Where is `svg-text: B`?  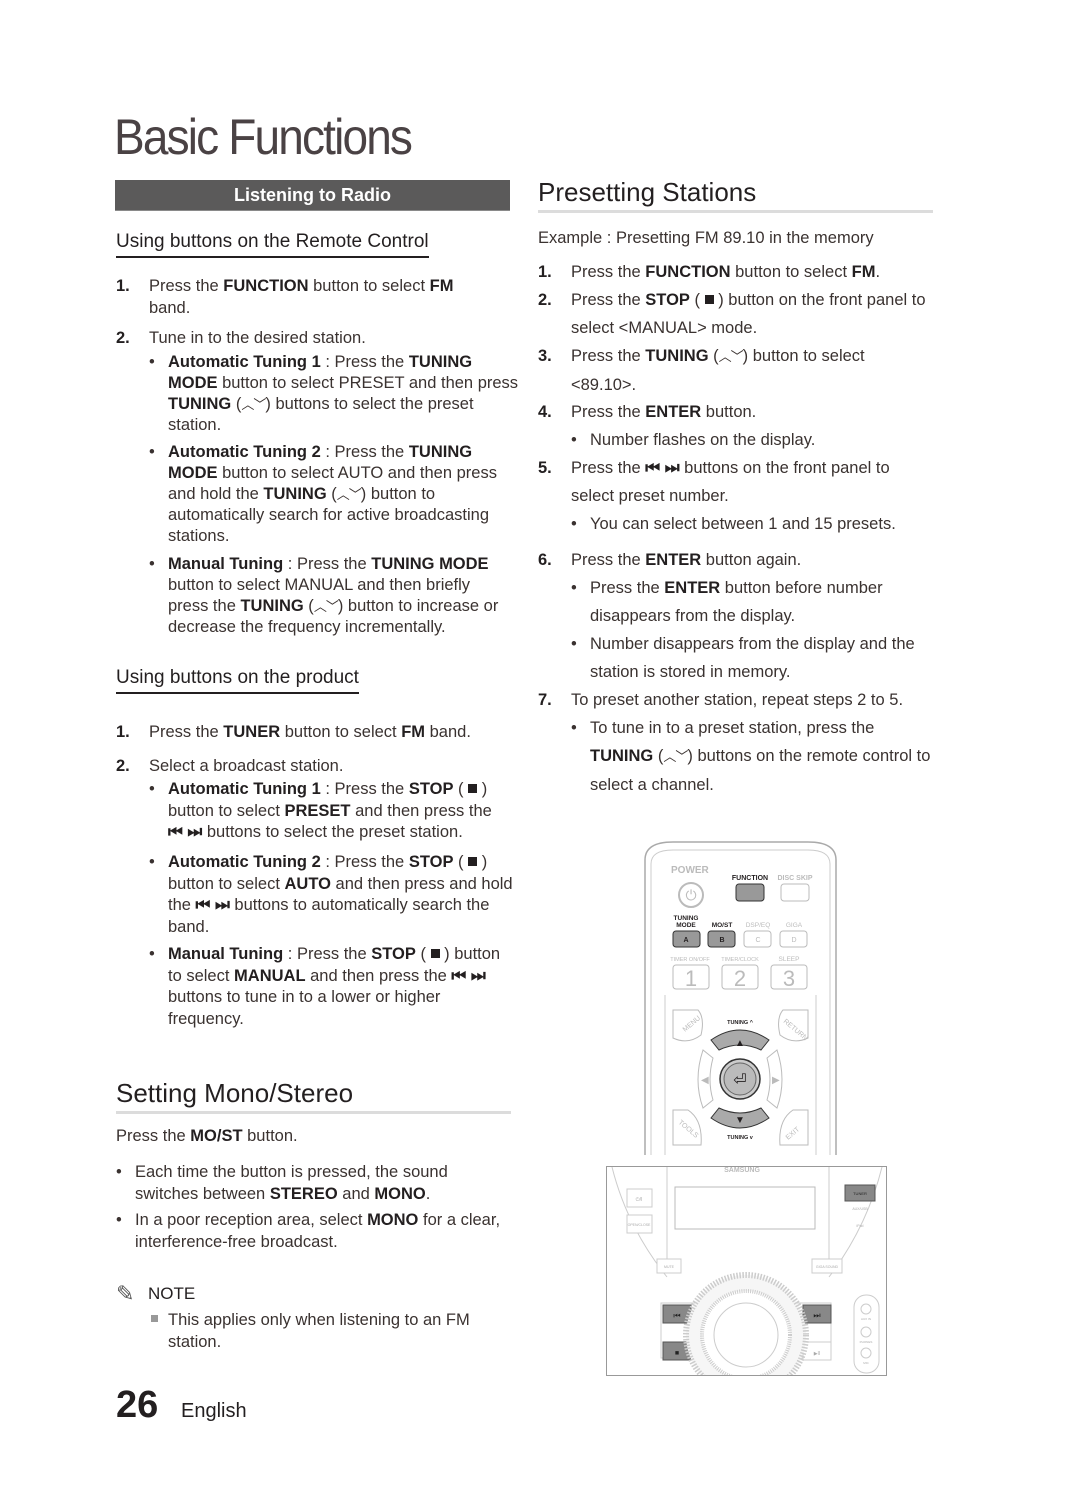
svg-text: B is located at coordinates (721, 940).